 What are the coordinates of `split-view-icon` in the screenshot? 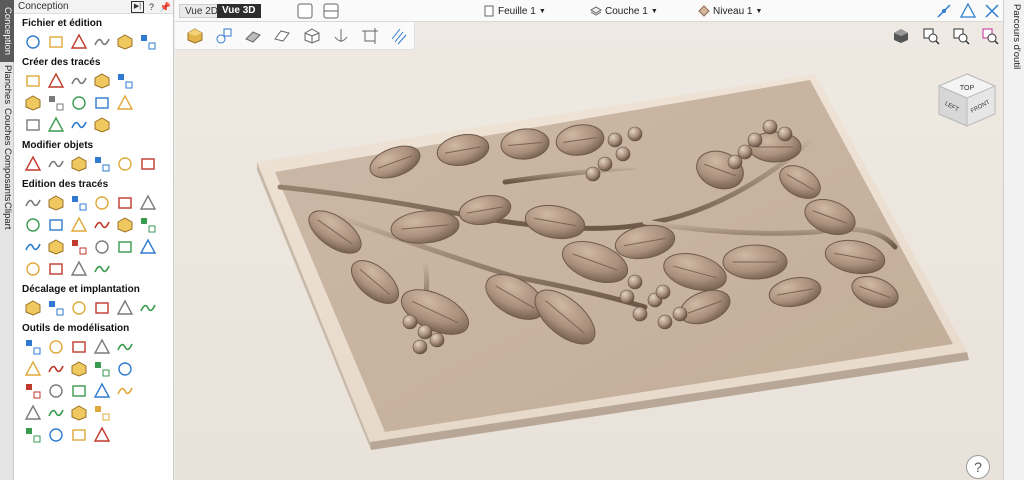 It's located at (331, 11).